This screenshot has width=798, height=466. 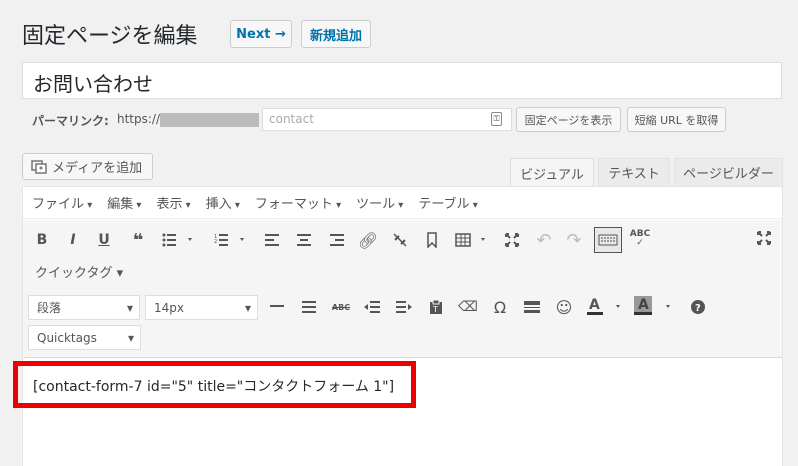 I want to click on menu-view: 表示, so click(x=173, y=202).